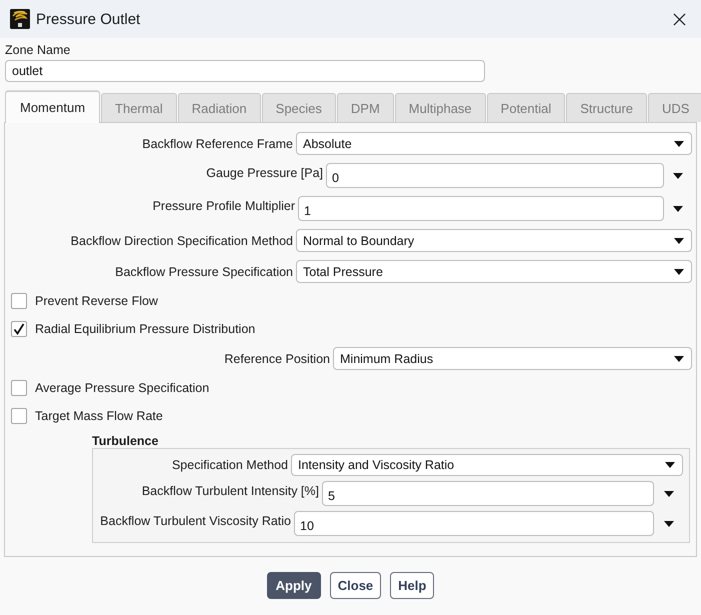 The image size is (701, 615). What do you see at coordinates (230, 491) in the screenshot?
I see `field-label: Backflow Turbulent Intensity [%]` at bounding box center [230, 491].